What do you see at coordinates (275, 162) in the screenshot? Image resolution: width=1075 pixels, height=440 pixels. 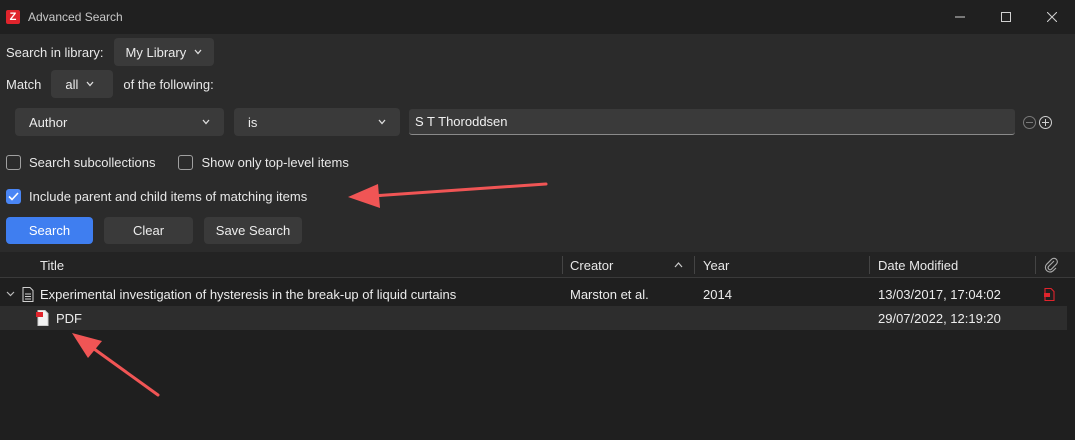 I see `top-level-label: Show only top-level items` at bounding box center [275, 162].